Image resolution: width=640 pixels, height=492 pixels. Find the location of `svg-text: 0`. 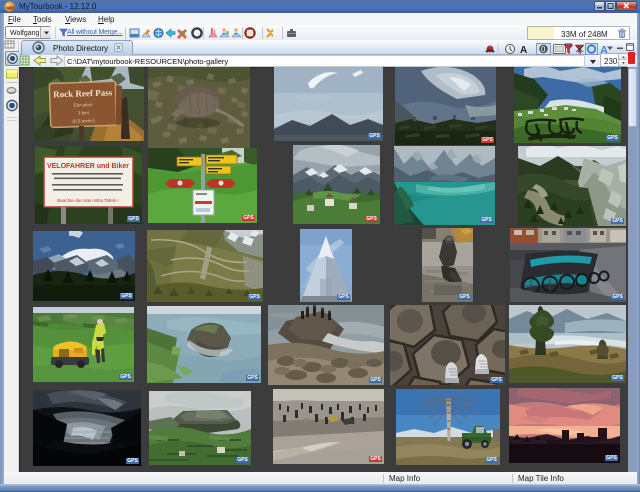

svg-text: 0 is located at coordinates (543, 49).